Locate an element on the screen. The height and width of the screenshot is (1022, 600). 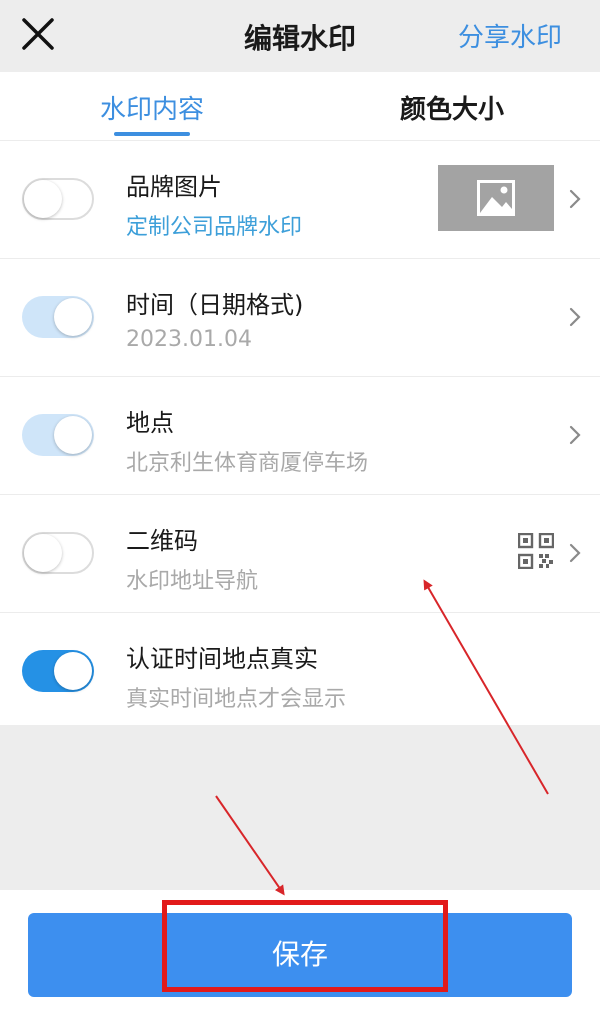
qr-code-icon is located at coordinates (536, 551).